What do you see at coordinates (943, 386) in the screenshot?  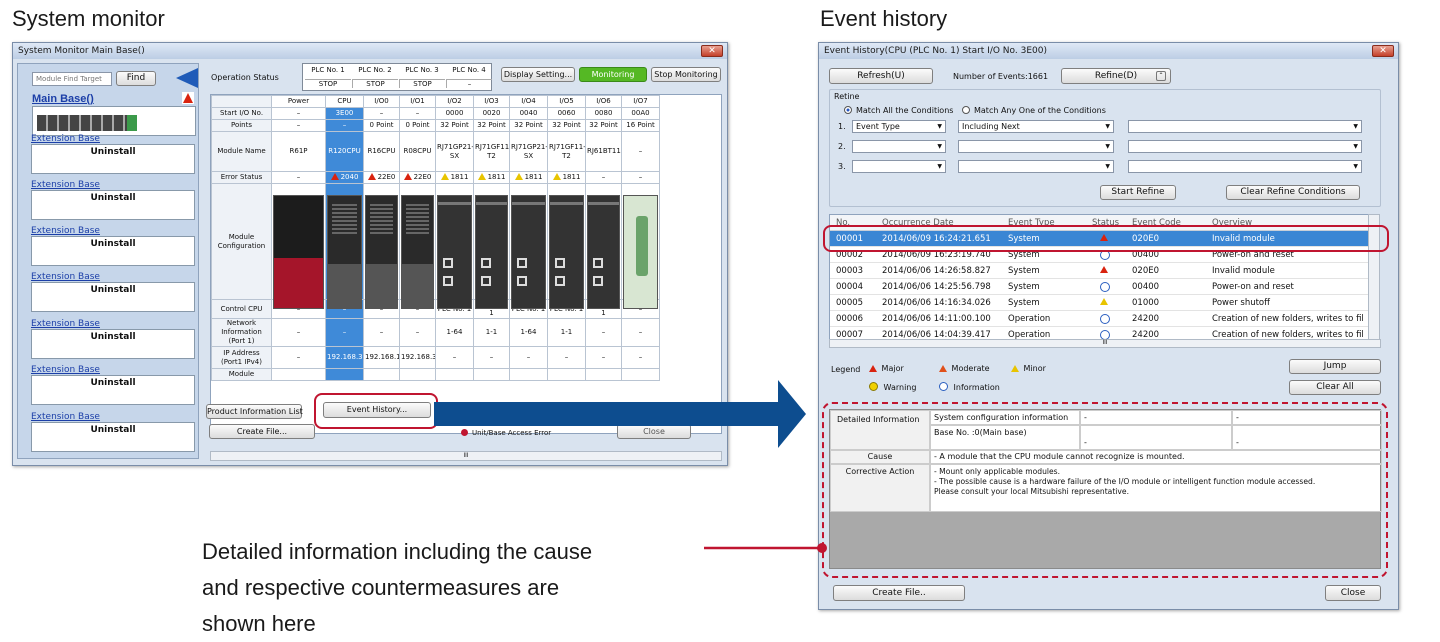 I see `information-icon` at bounding box center [943, 386].